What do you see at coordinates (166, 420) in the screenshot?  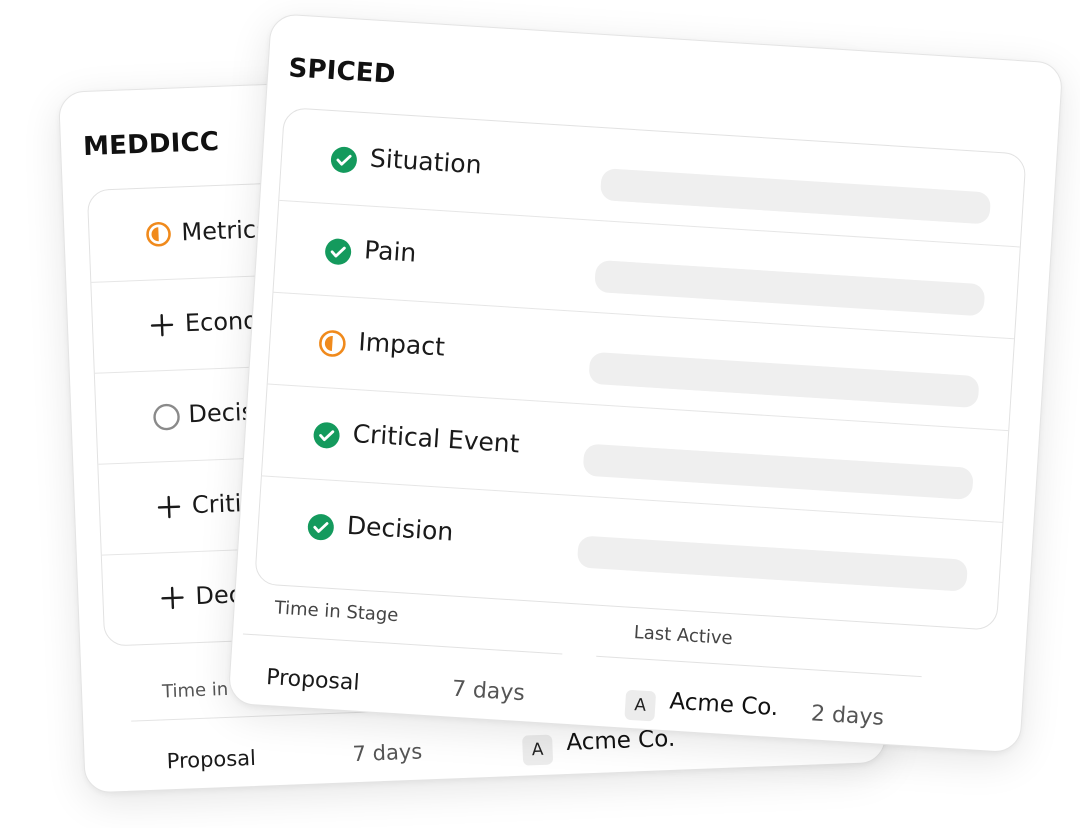 I see `empty-circle-icon` at bounding box center [166, 420].